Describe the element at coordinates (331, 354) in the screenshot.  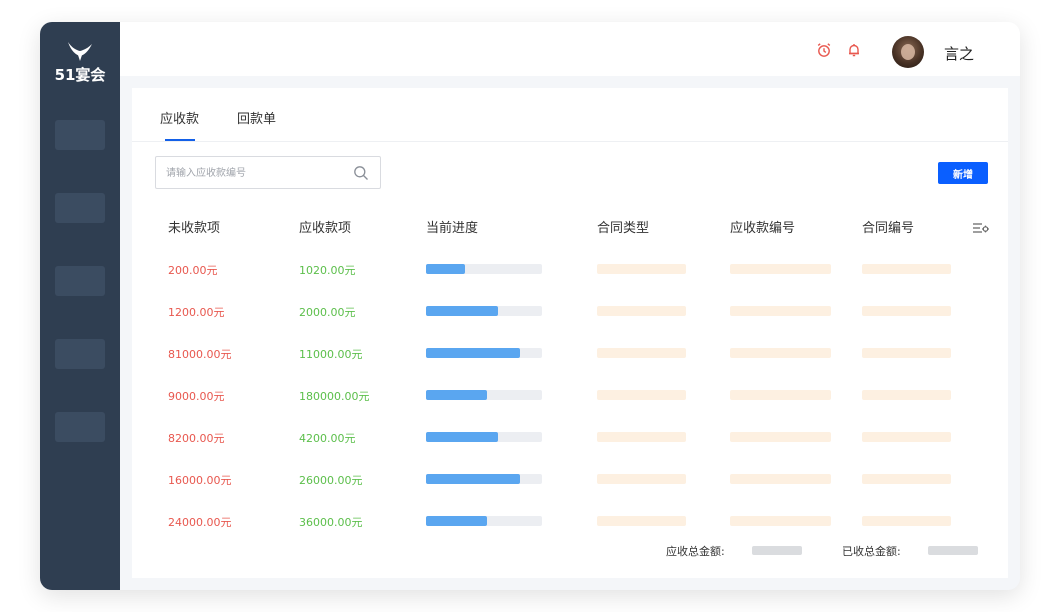
I see `receivable-amount: 11000.00元` at that location.